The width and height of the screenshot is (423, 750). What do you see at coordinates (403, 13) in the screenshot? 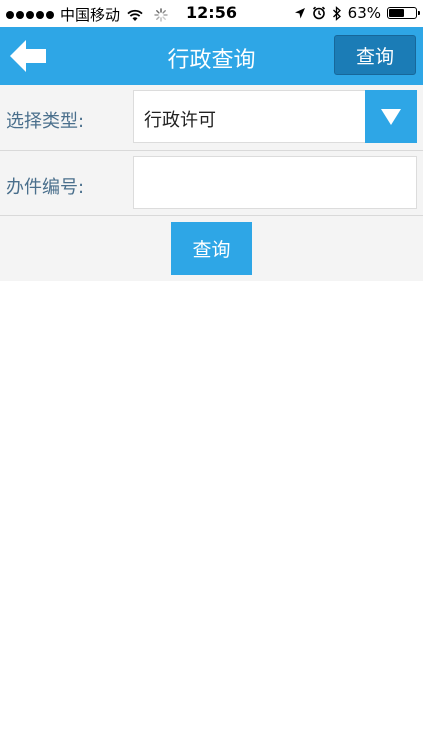
I see `battery-icon` at bounding box center [403, 13].